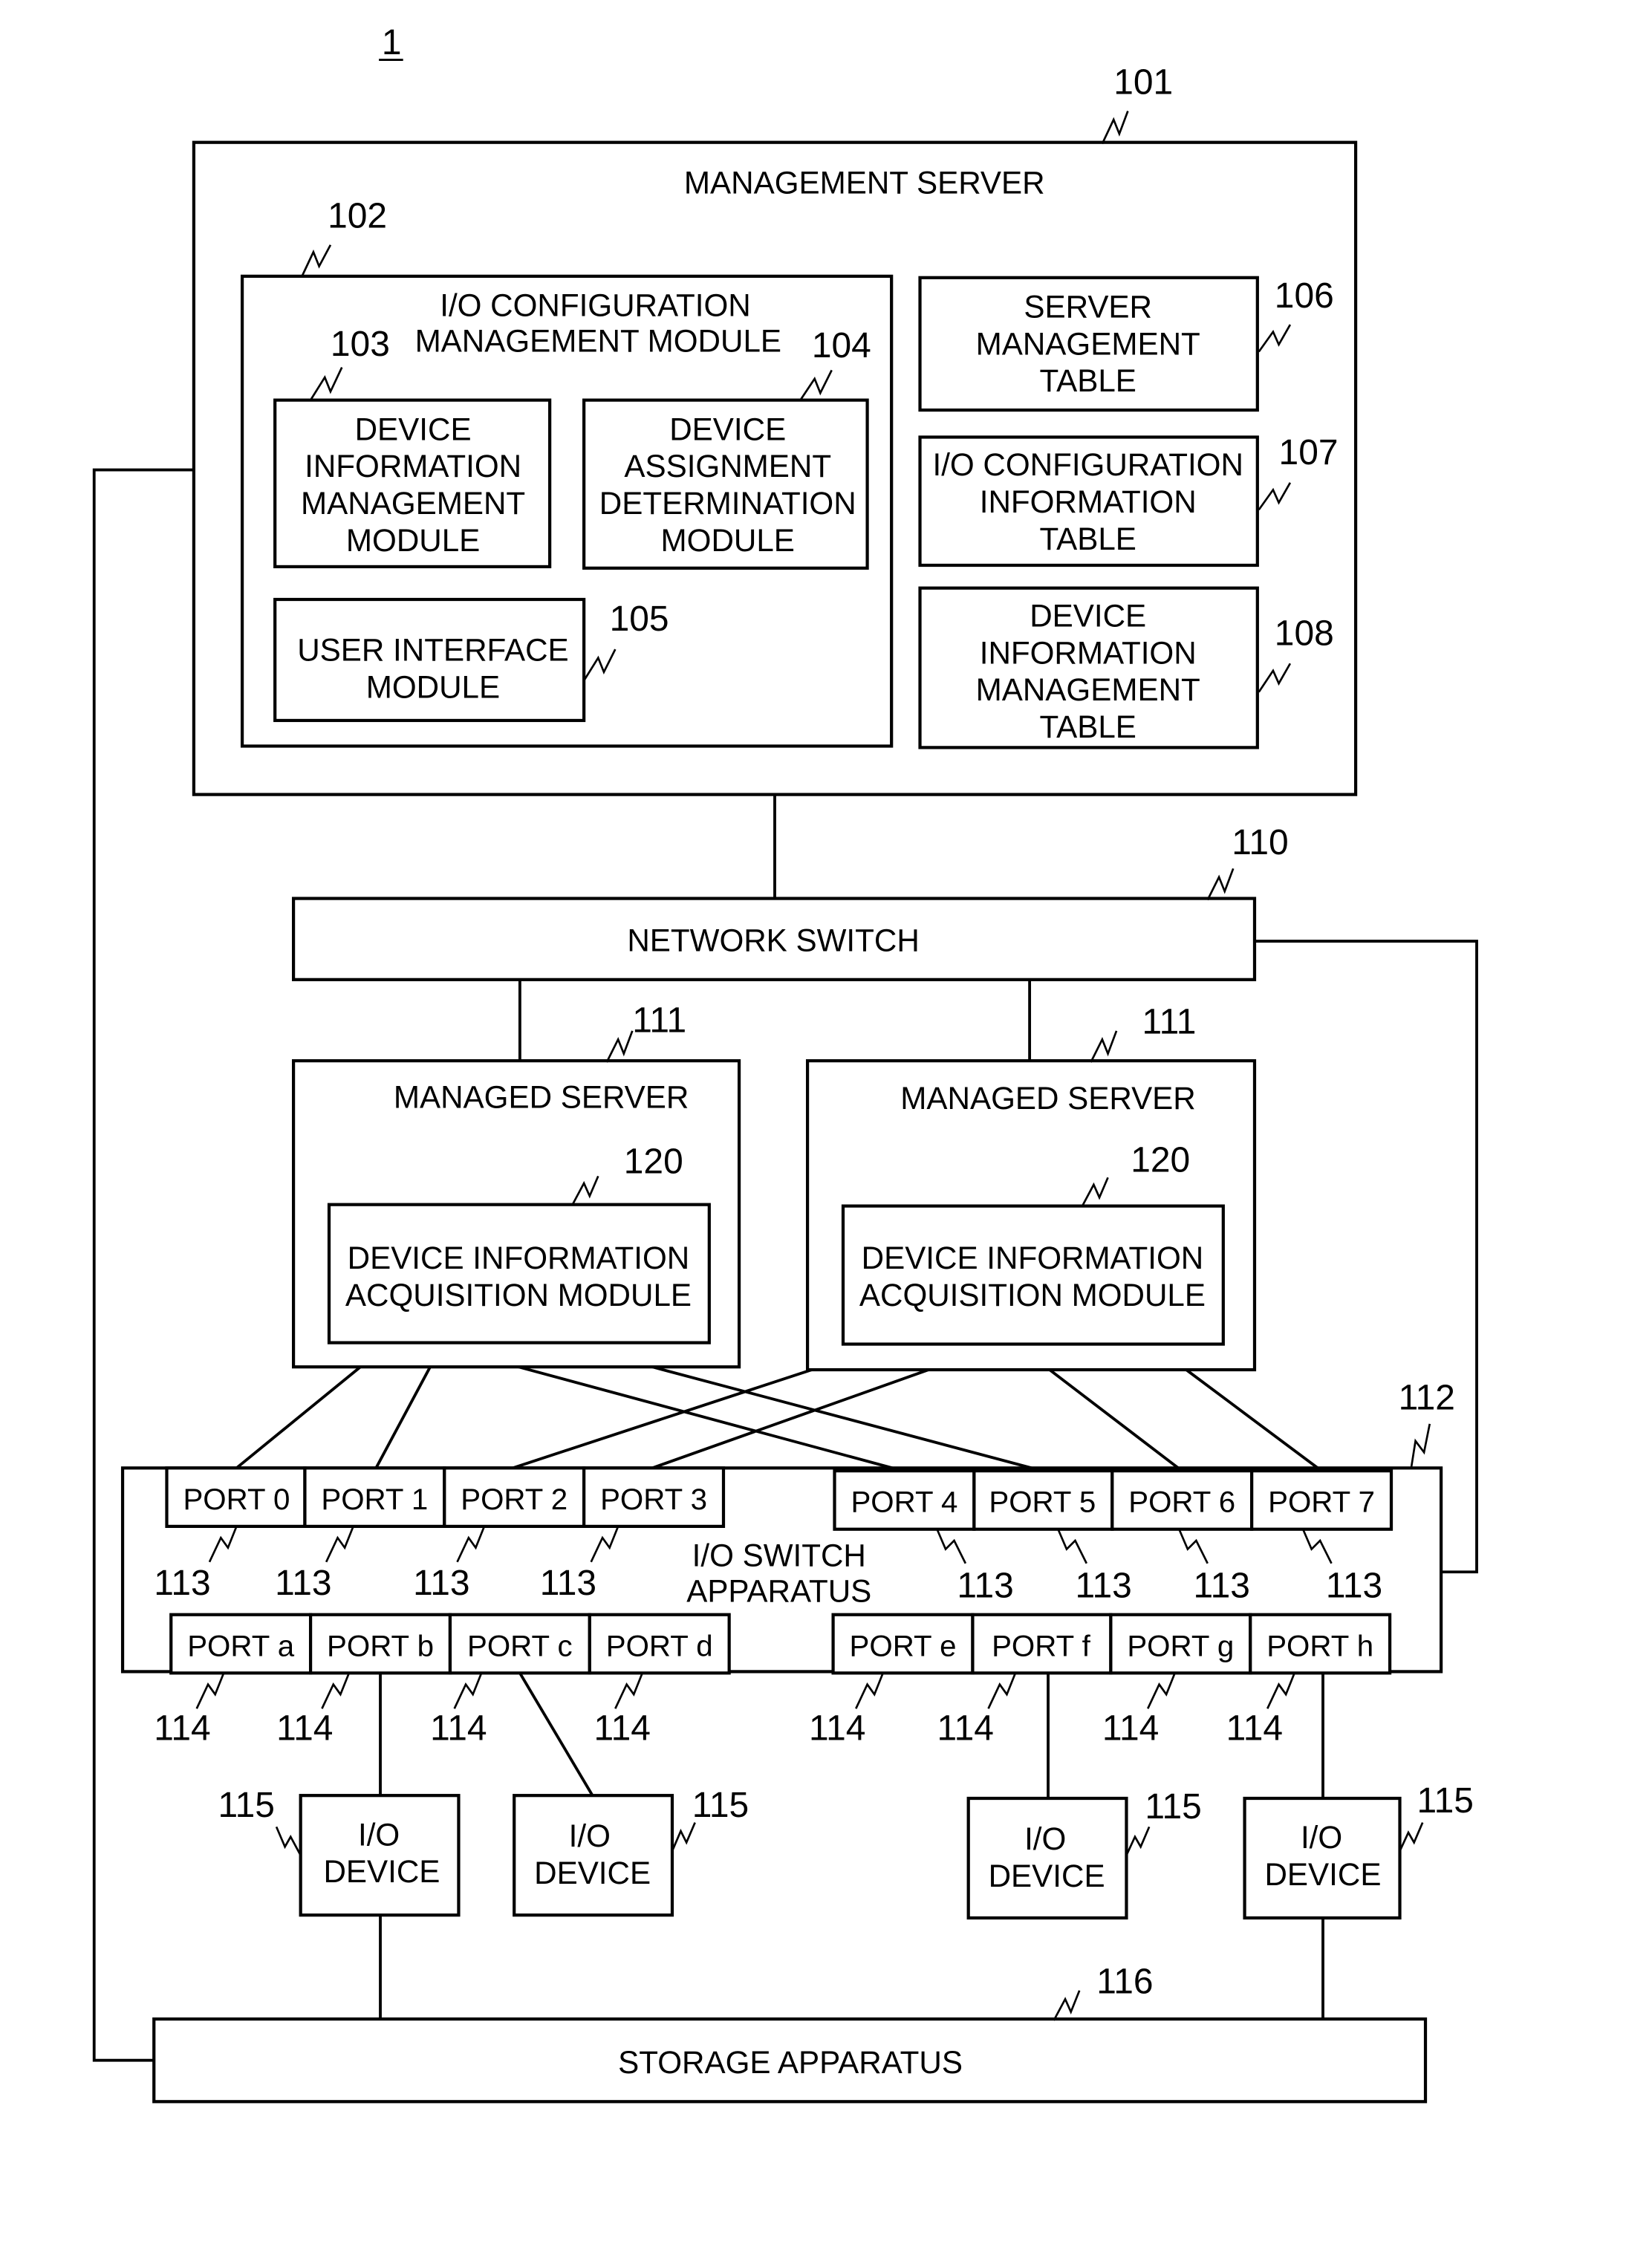 This screenshot has width=1652, height=2244. Describe the element at coordinates (1161, 1160) in the screenshot. I see `acq-module-2-ref: 120` at that location.